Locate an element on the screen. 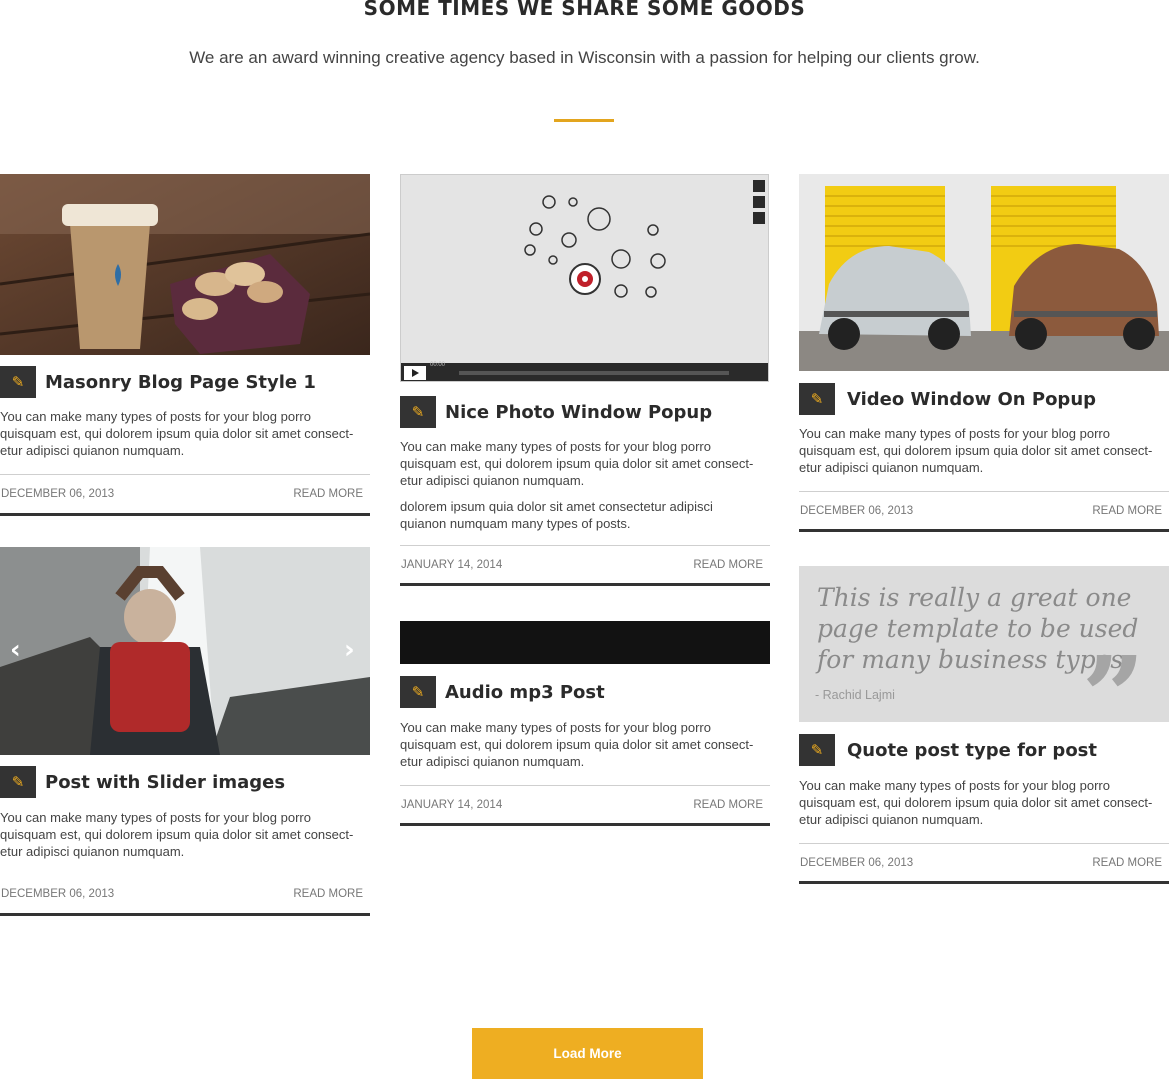  quote-author: - Rachid Lajmi is located at coordinates (855, 695).